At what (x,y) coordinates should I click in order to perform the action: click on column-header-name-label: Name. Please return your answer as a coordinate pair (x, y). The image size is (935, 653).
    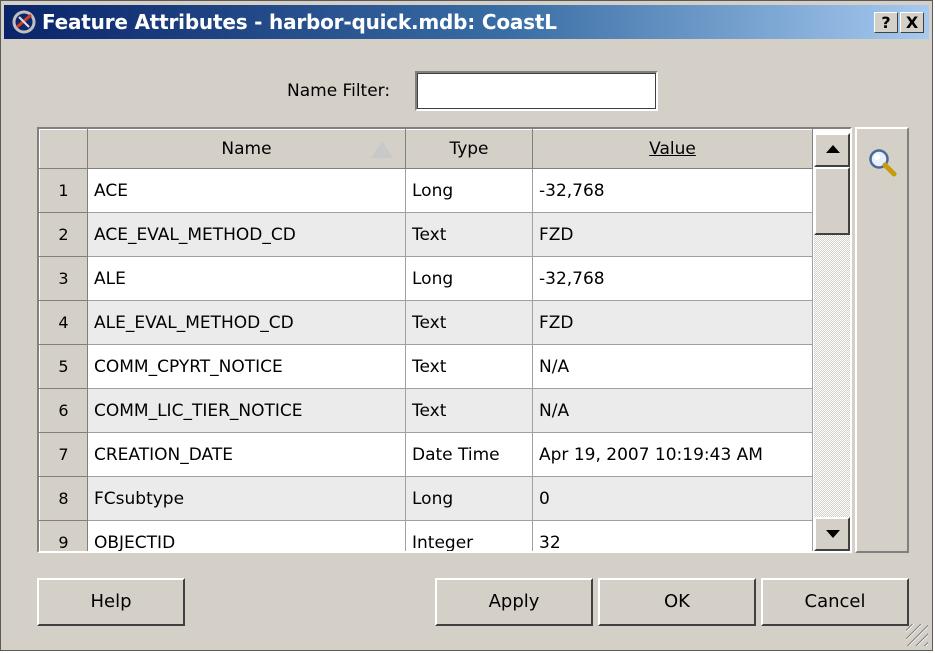
    Looking at the image, I should click on (246, 149).